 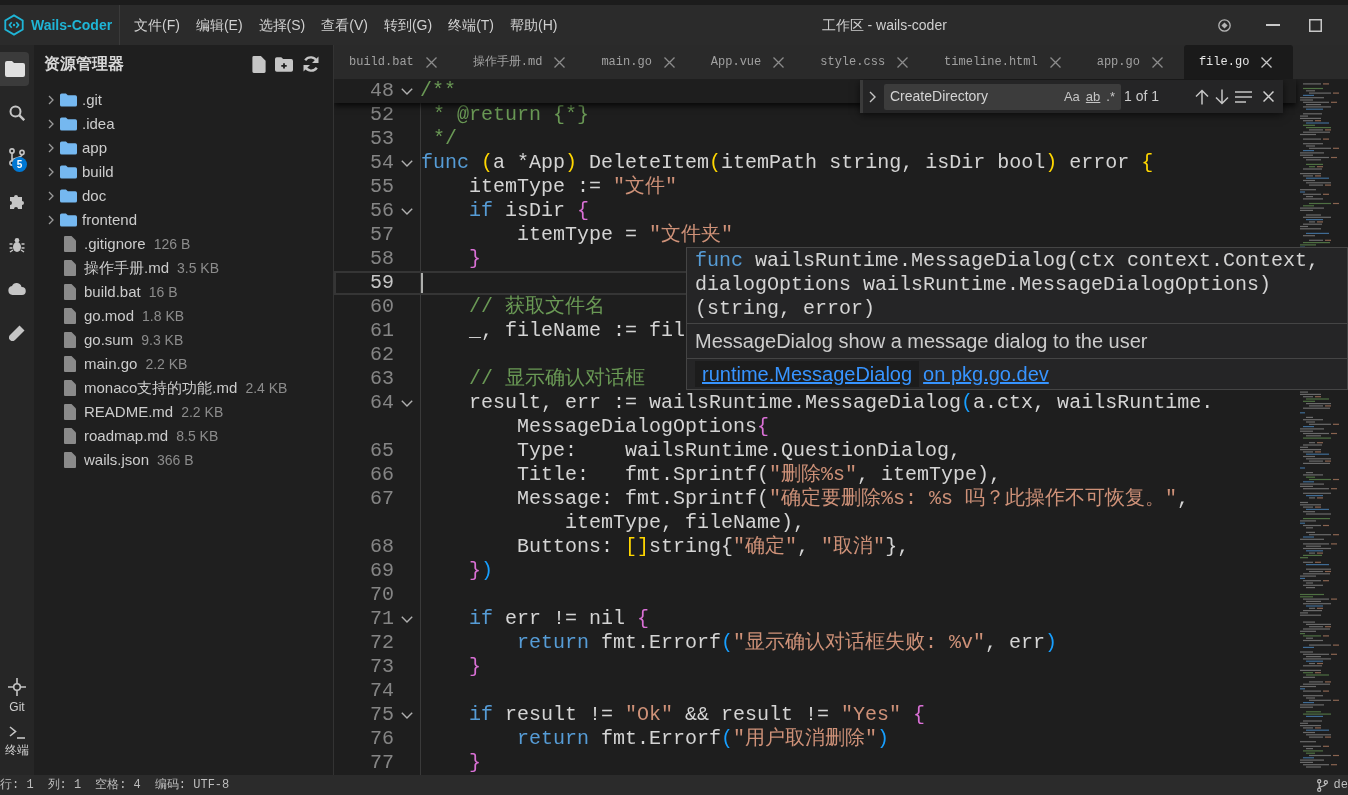 I want to click on file-name: wails.json, so click(x=117, y=460).